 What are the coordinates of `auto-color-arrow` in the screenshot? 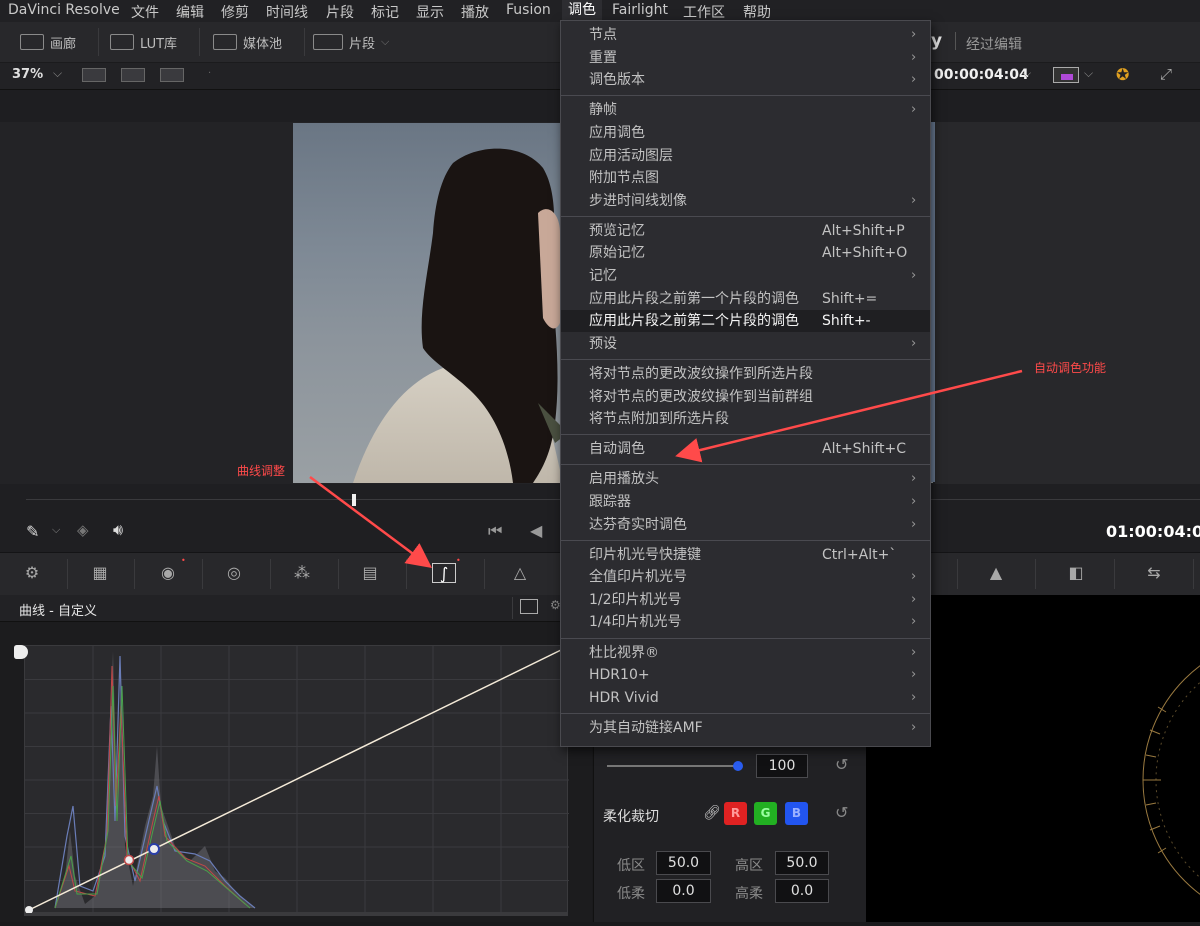 It's located at (849, 416).